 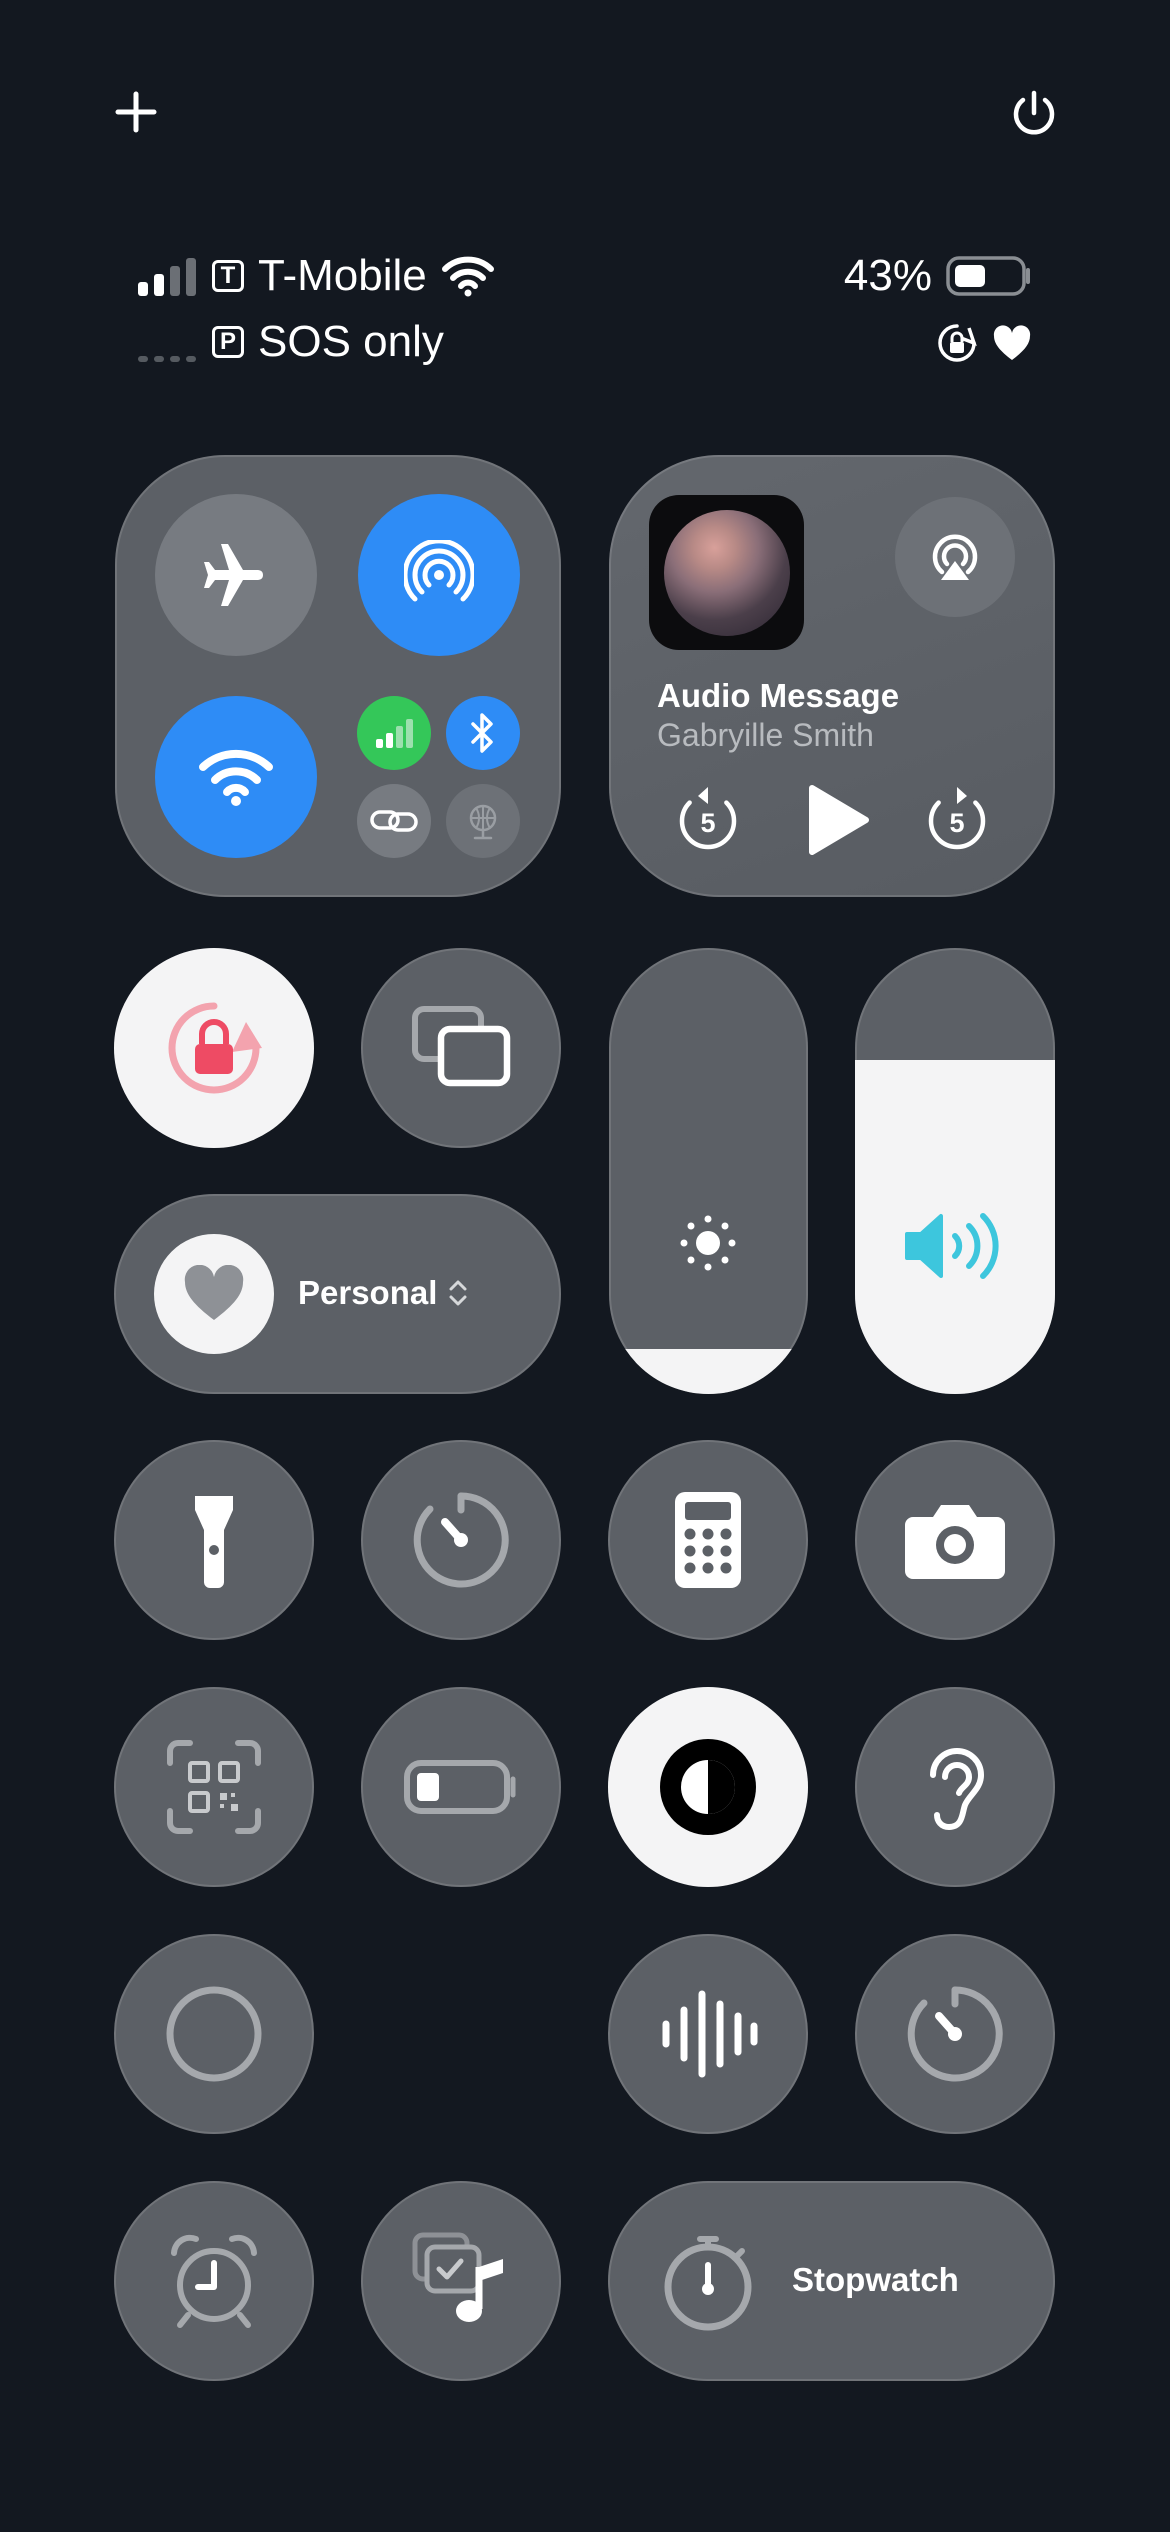 I want to click on cellular-icon, so click(x=394, y=733).